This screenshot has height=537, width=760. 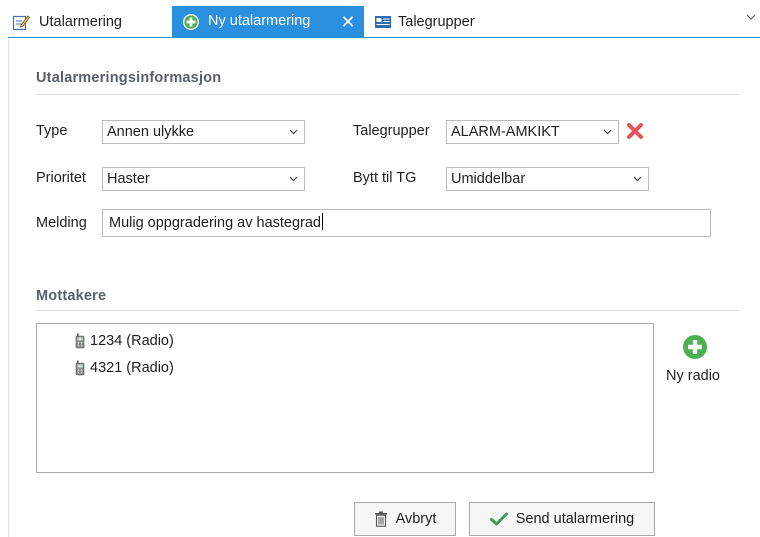 I want to click on prioritet-select: Haster, so click(x=203, y=179).